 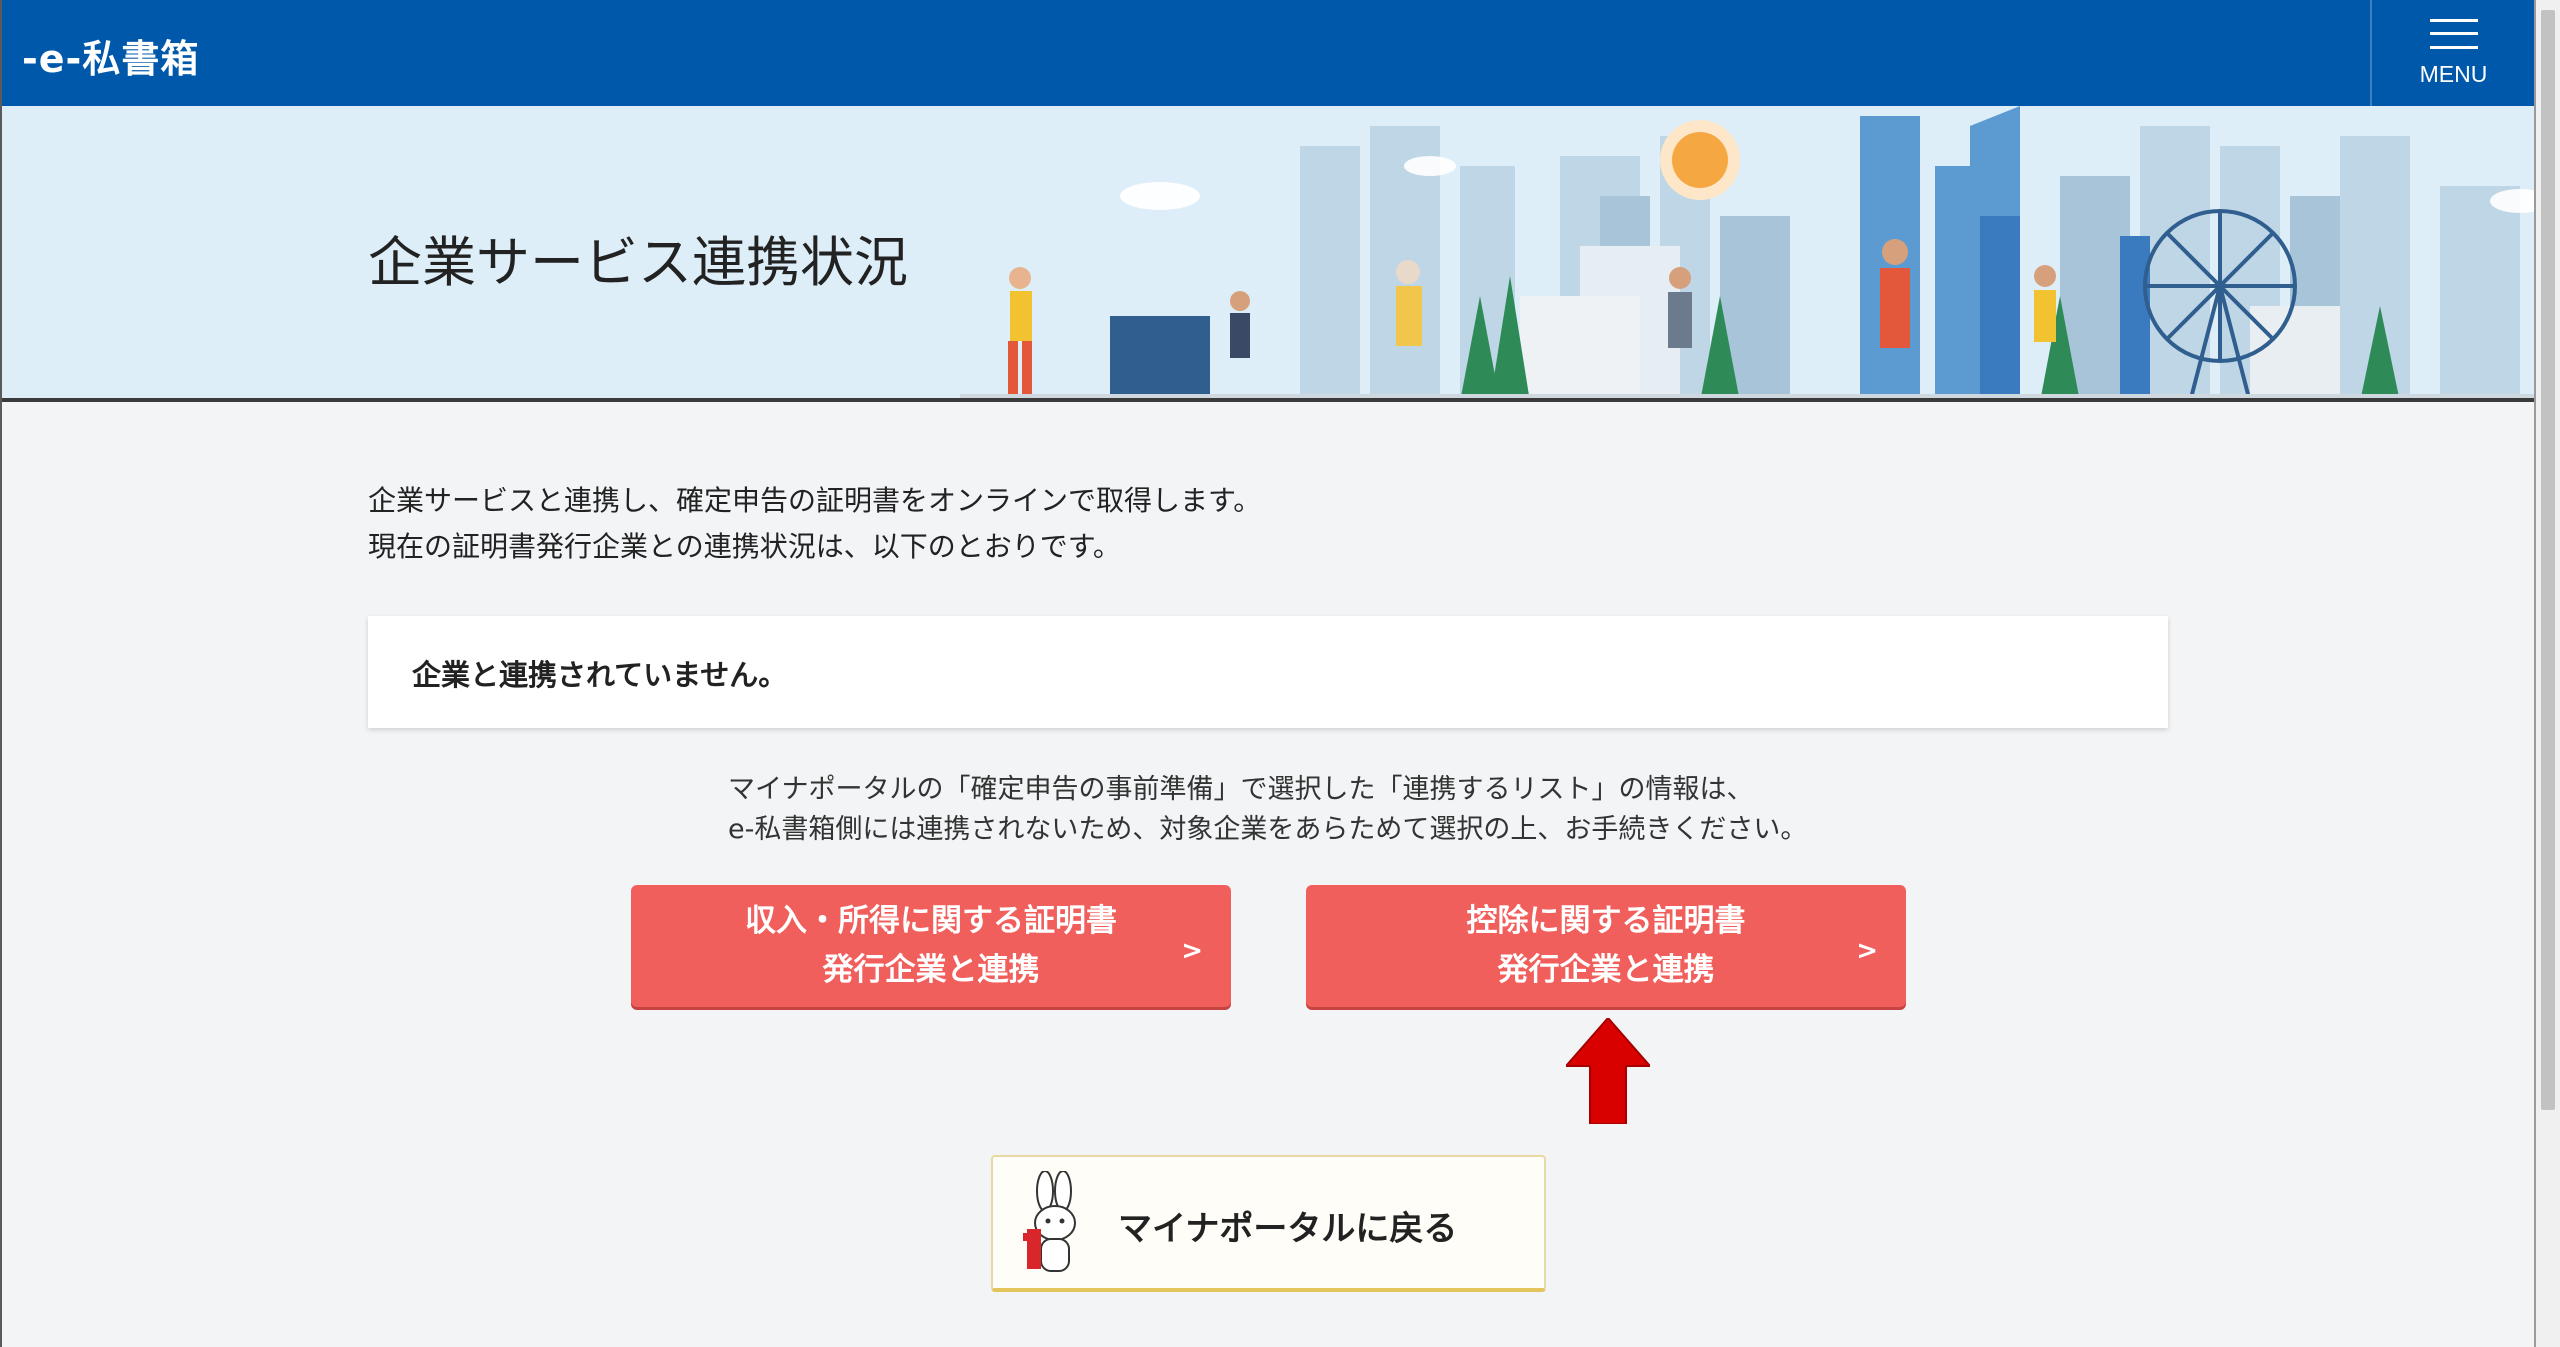 What do you see at coordinates (931, 946) in the screenshot?
I see `link-income-certificate-button: 収入・所得に関する証明書 発行企業と連携 >` at bounding box center [931, 946].